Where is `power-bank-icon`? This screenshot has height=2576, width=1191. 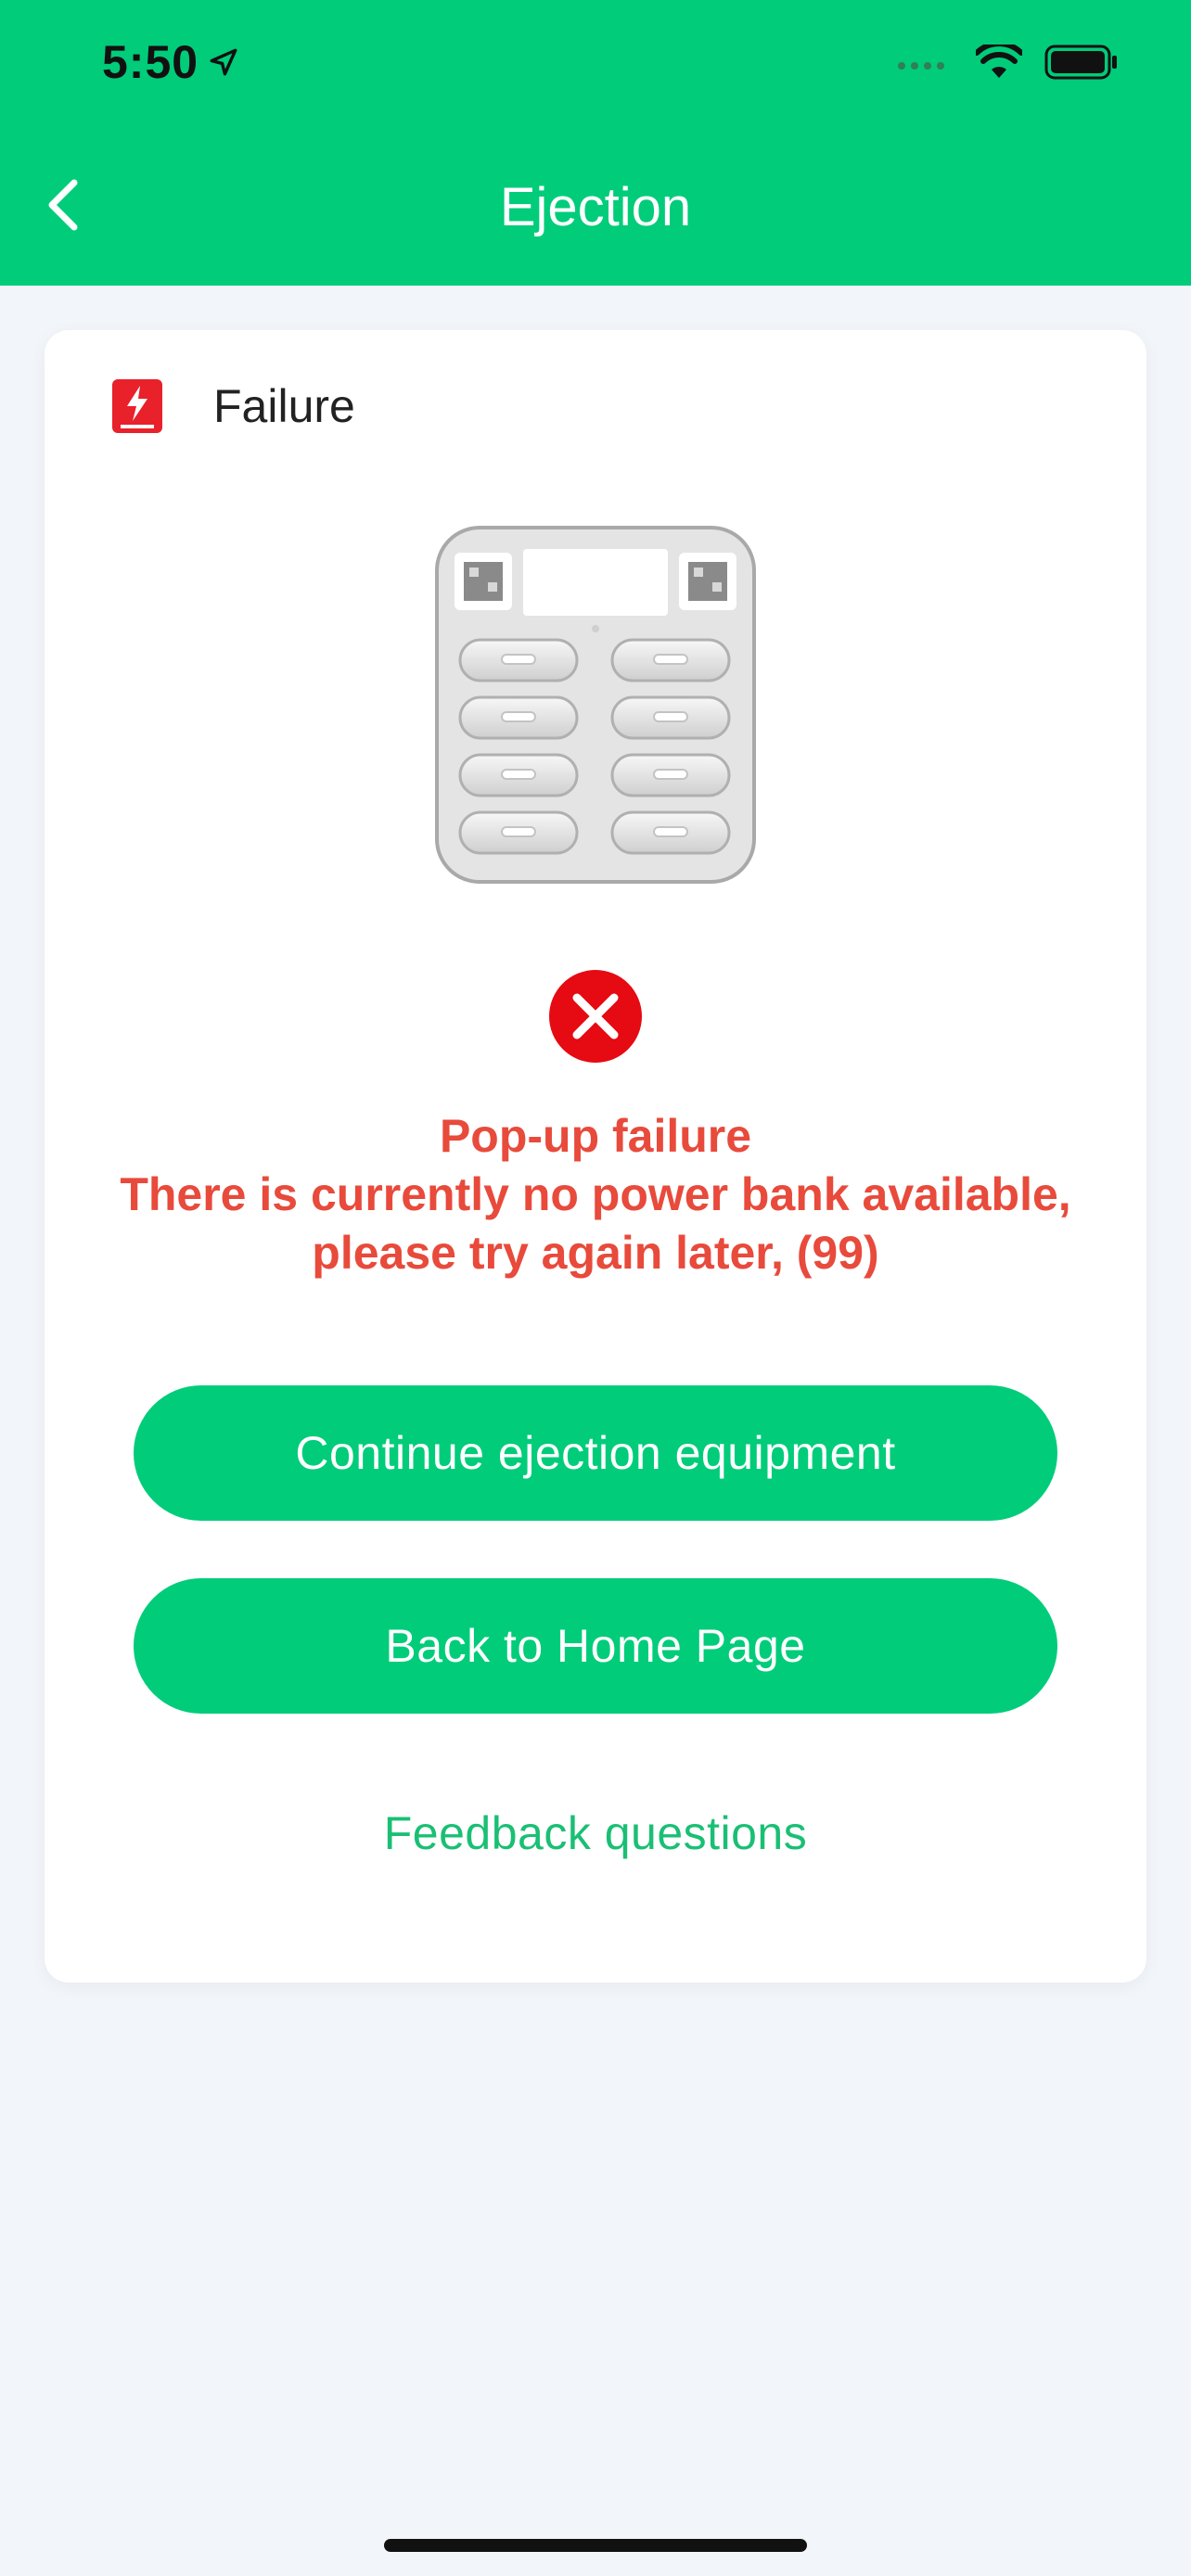 power-bank-icon is located at coordinates (137, 406).